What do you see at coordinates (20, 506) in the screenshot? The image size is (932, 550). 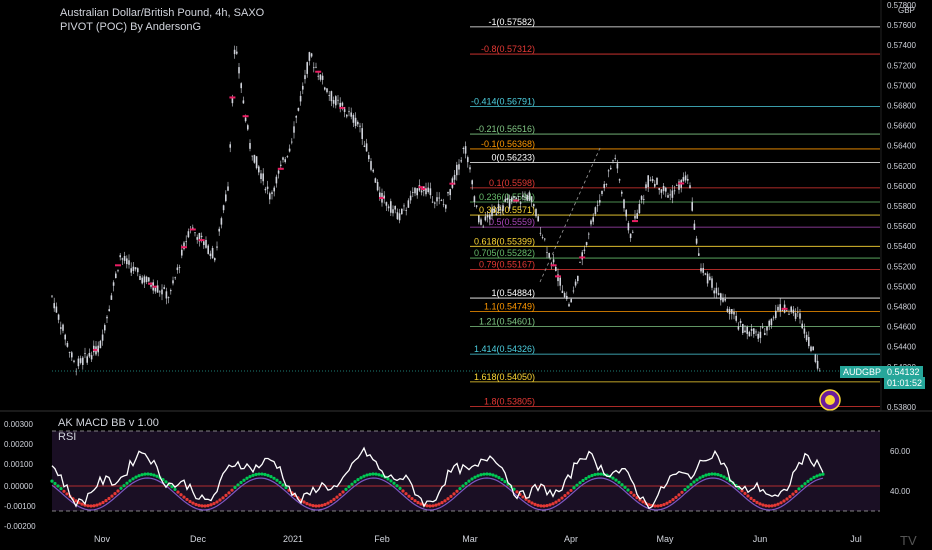 I see `macd-tick-label: -0.00100` at bounding box center [20, 506].